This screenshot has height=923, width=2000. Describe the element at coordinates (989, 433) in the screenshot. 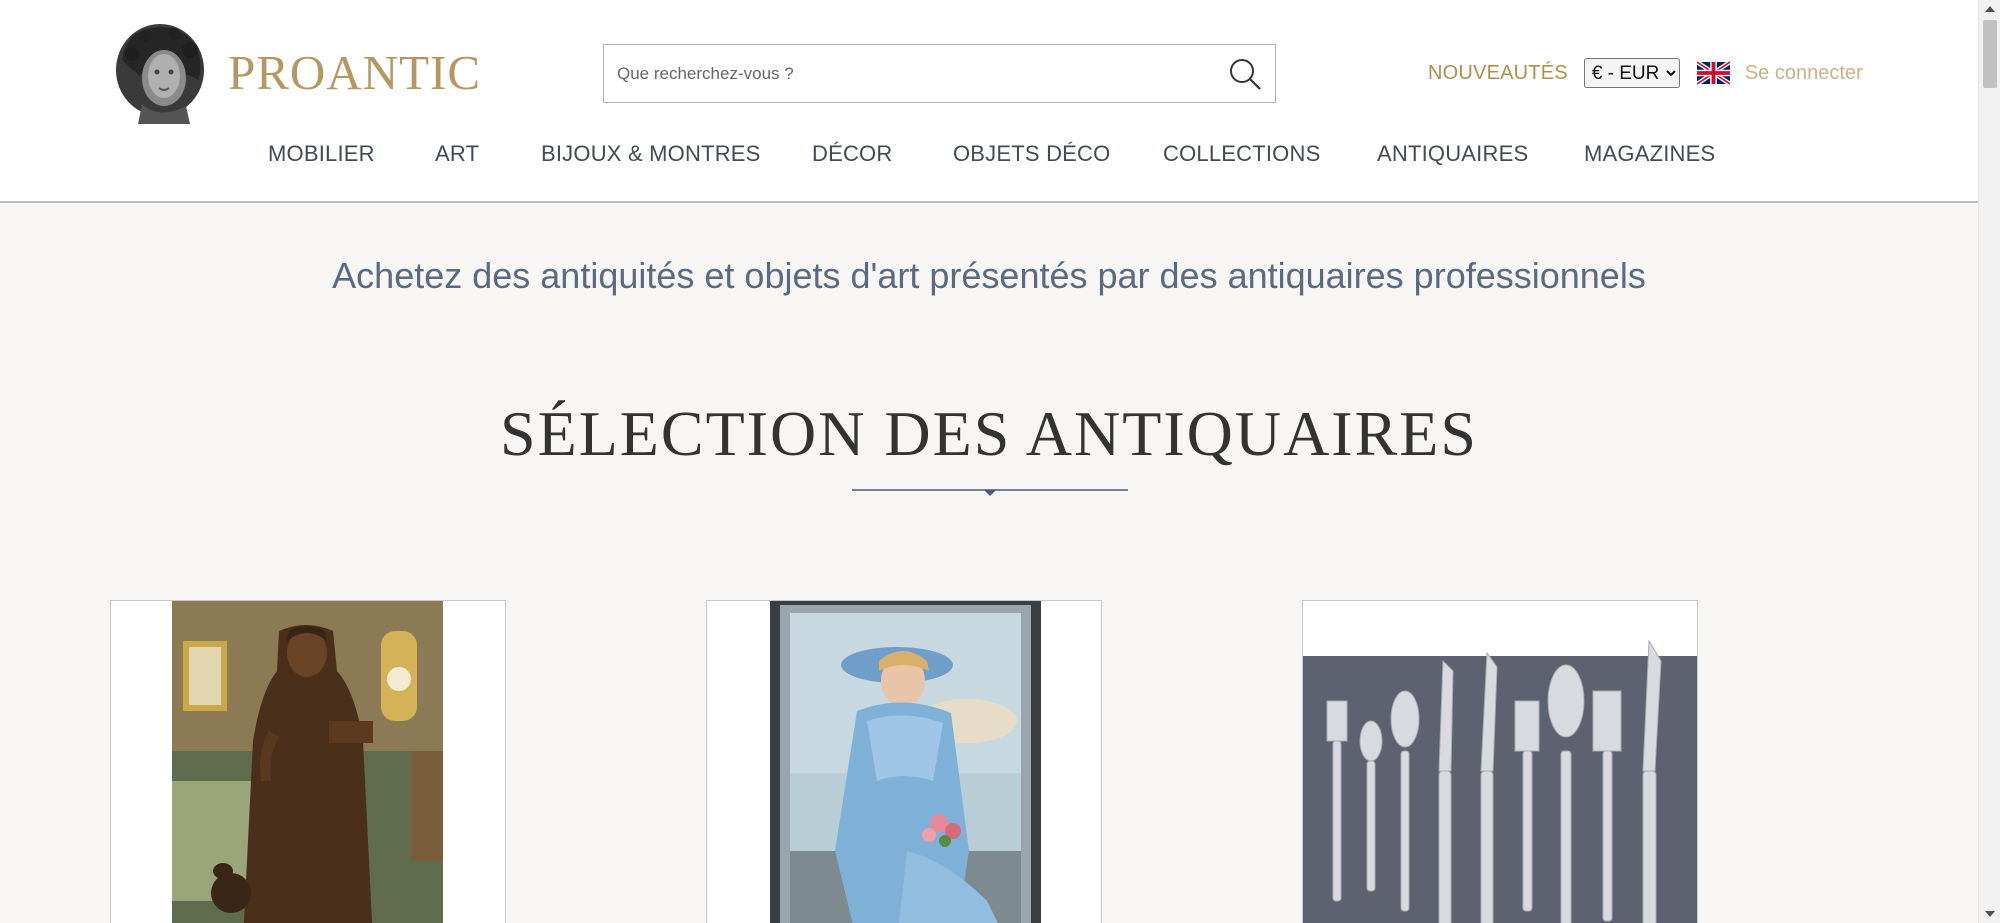

I see `section-title: SÉLECTION DES ANTIQUAIRES` at that location.